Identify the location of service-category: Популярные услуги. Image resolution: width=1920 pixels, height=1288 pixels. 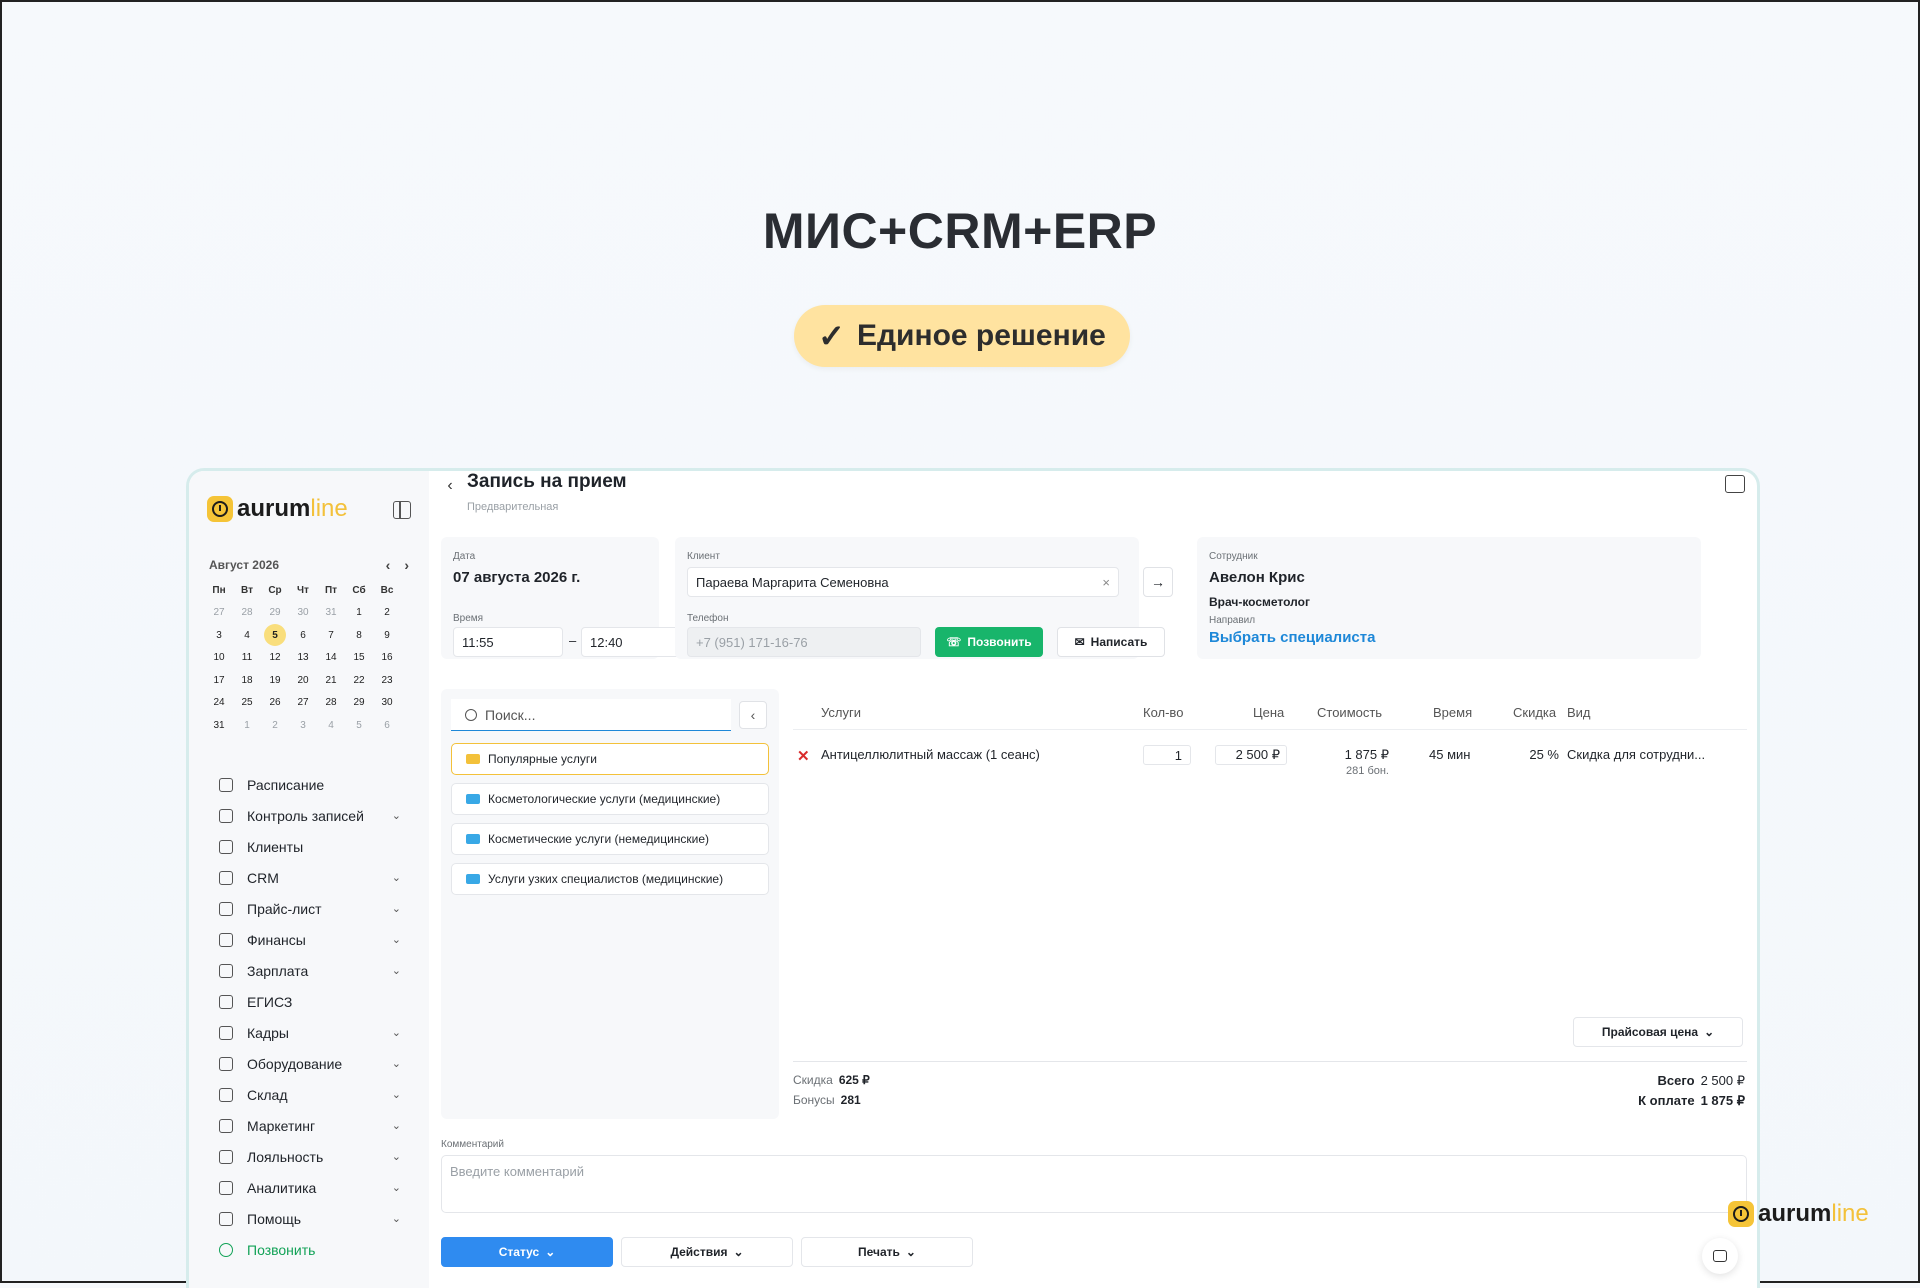
(610, 759).